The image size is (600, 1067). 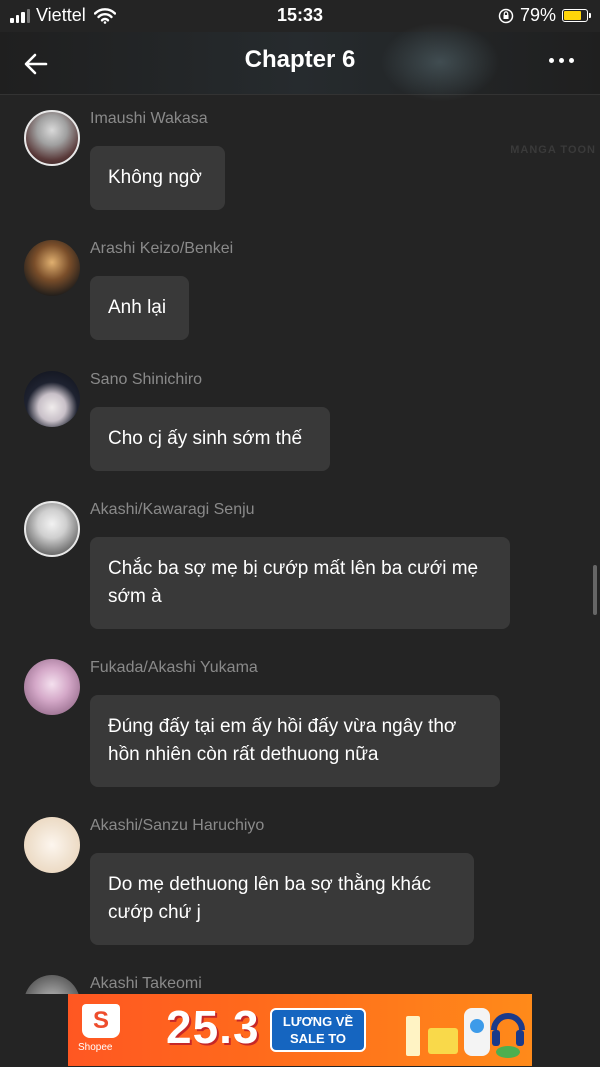 I want to click on ad-banner: S Shopee 25.3 LƯƠNG VỀ SALE TO, so click(x=300, y=1030).